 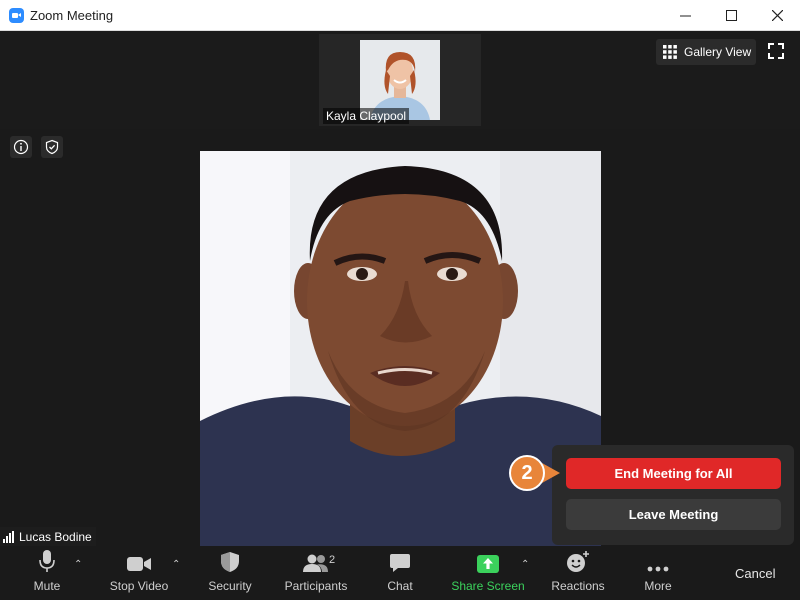 I want to click on fullscreen-icon, so click(x=776, y=51).